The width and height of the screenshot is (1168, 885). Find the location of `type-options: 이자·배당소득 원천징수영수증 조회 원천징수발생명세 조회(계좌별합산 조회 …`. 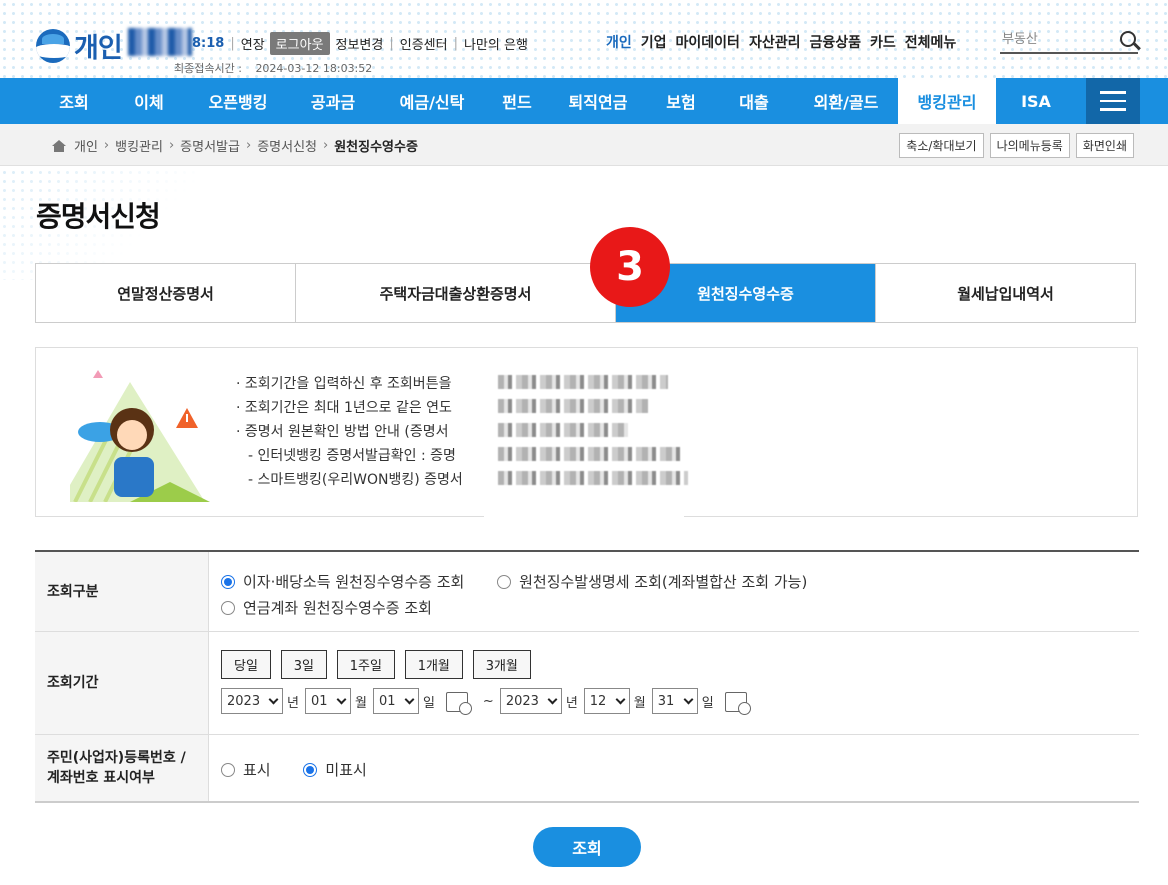

type-options: 이자·배당소득 원천징수영수증 조회 원천징수발생명세 조회(계좌별합산 조회 … is located at coordinates (674, 591).